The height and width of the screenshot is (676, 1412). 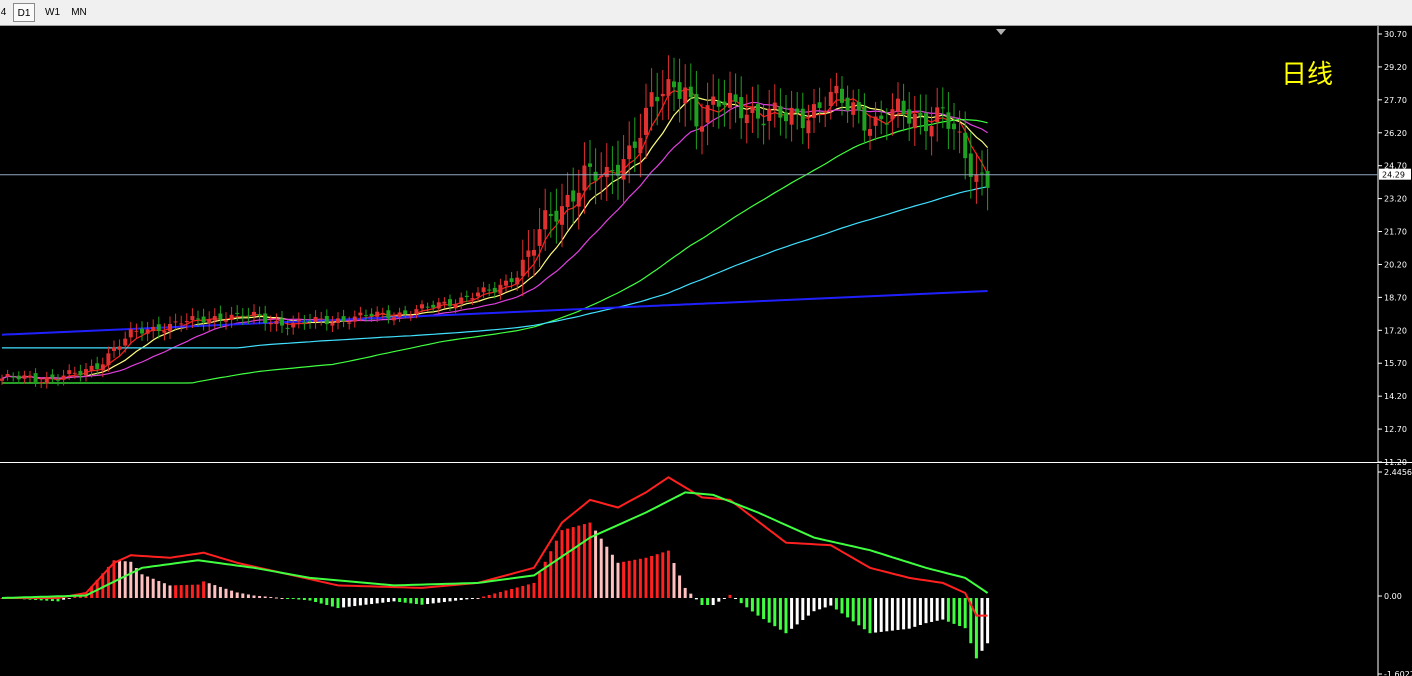 What do you see at coordinates (1395, 232) in the screenshot?
I see `price-tick-label: 21.70` at bounding box center [1395, 232].